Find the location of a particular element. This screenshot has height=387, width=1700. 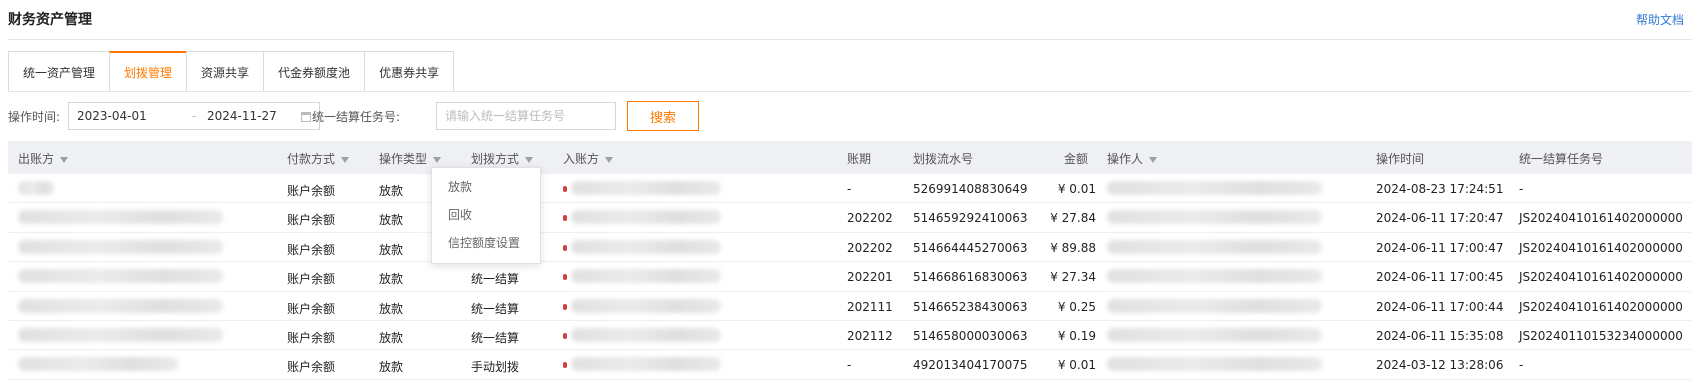

th-amount: 金额 is located at coordinates (1076, 159).